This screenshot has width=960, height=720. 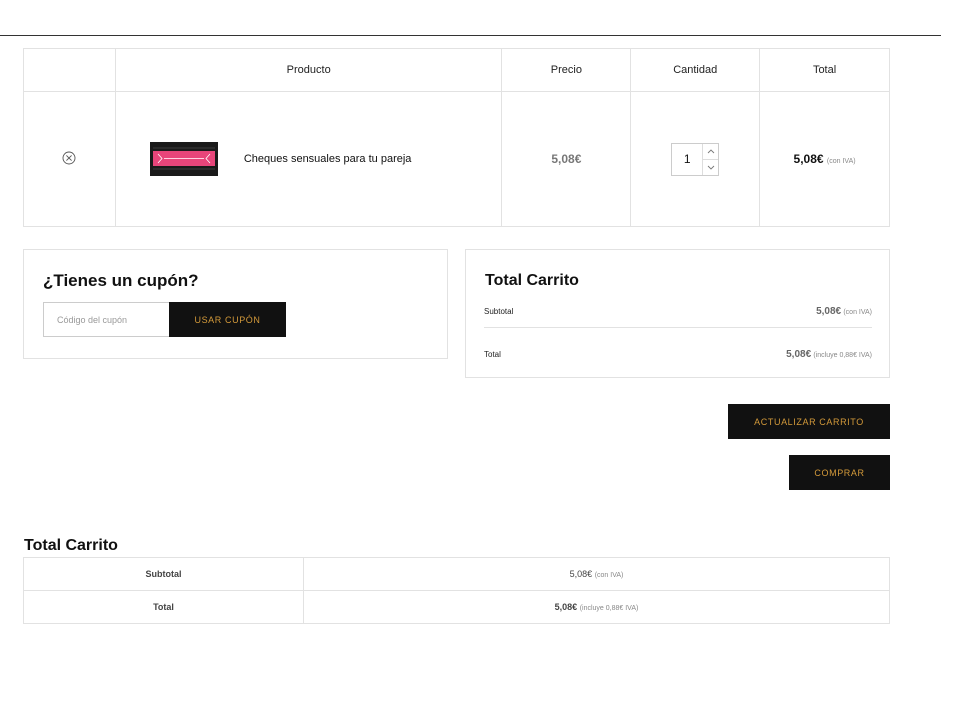 I want to click on item-total: 5,08€ (con IVA), so click(x=825, y=159).